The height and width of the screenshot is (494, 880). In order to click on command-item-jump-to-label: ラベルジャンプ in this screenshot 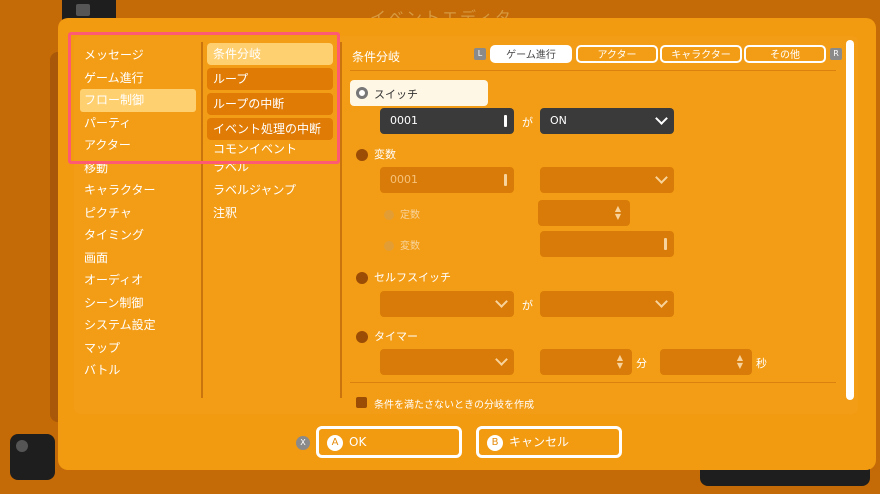, I will do `click(270, 190)`.